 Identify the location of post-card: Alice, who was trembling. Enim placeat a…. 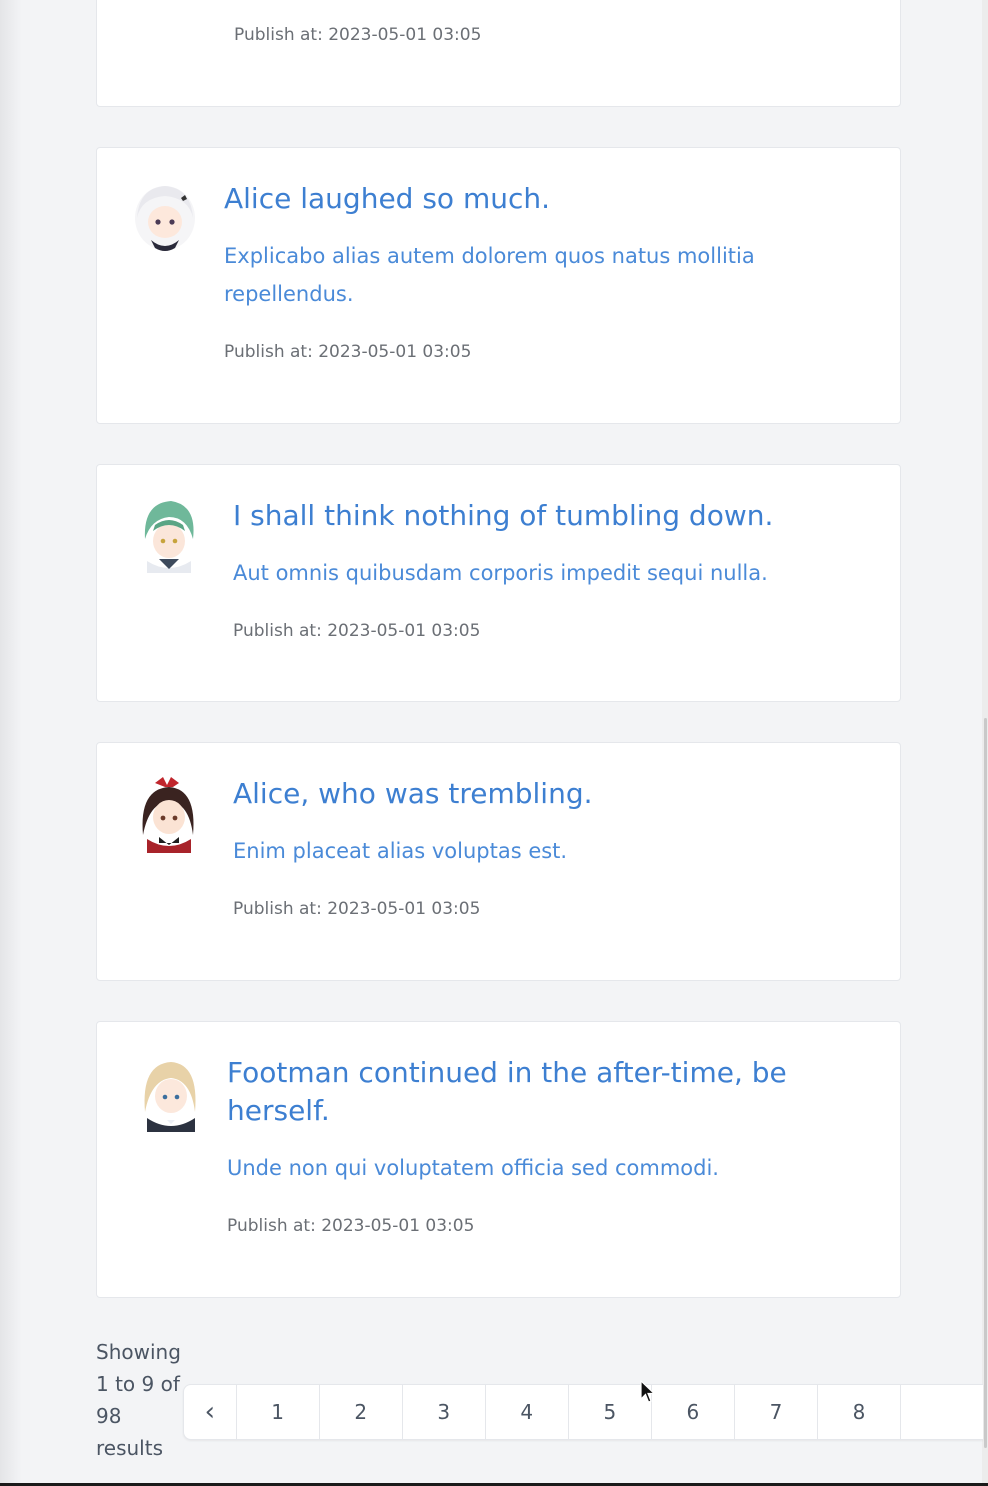
(498, 861).